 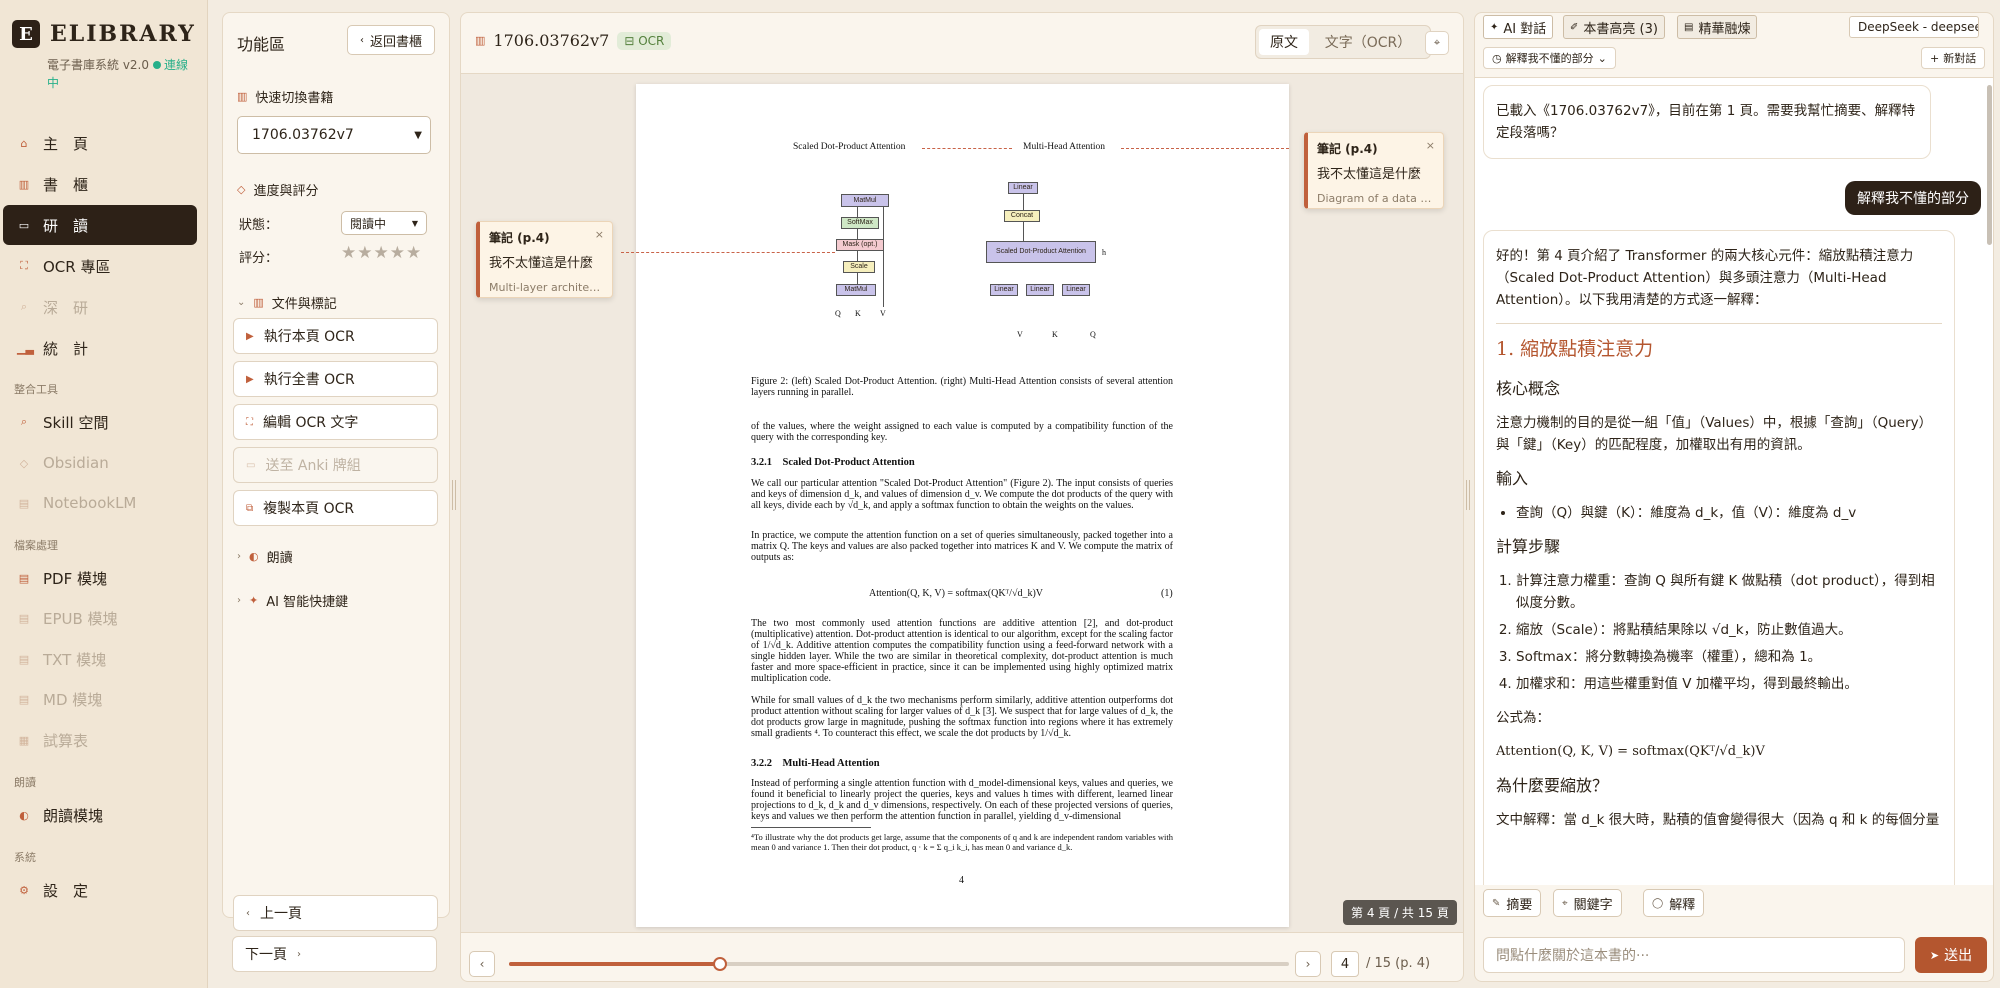 I want to click on prev-page-icon: ‹, so click(x=482, y=964).